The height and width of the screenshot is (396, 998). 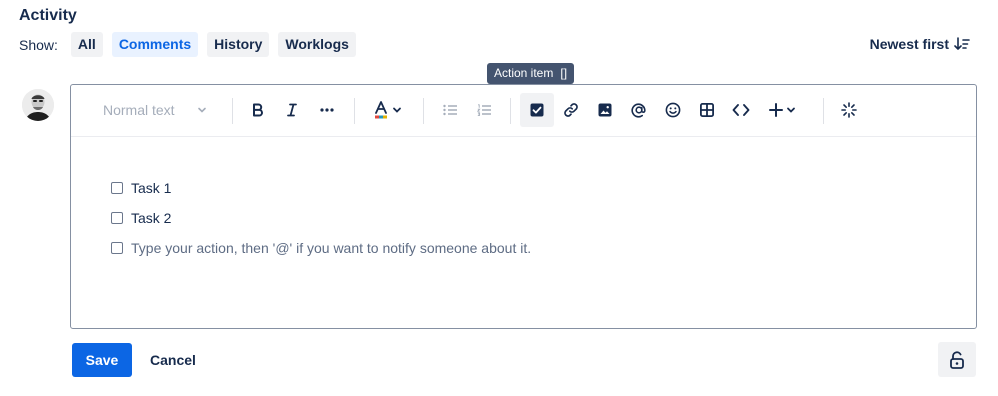 I want to click on action-item-tooltip: Action item [], so click(x=531, y=73).